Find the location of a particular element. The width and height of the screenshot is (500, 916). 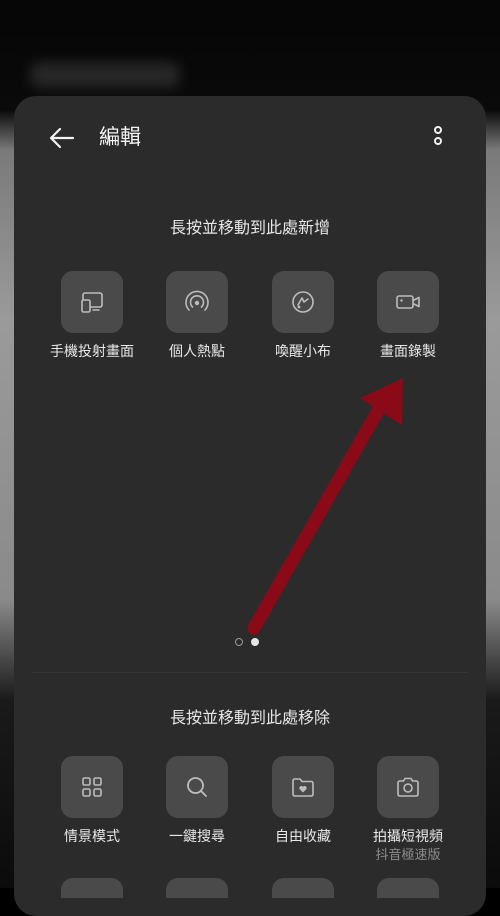

tile-label: 自由收藏 is located at coordinates (303, 837).